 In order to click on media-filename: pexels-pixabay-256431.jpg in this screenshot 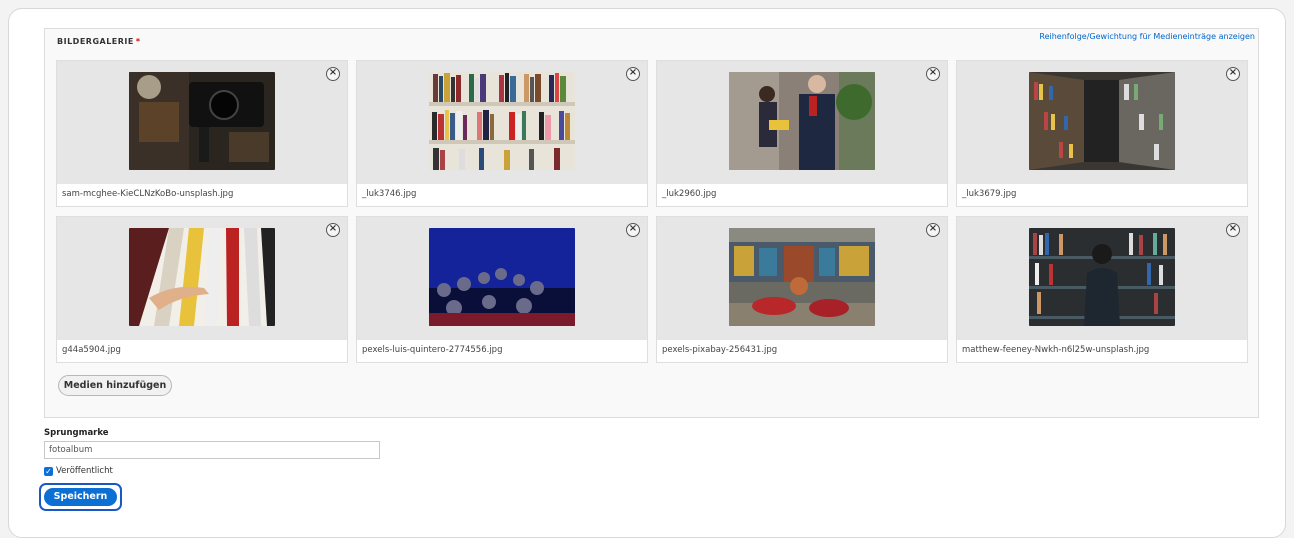, I will do `click(720, 350)`.